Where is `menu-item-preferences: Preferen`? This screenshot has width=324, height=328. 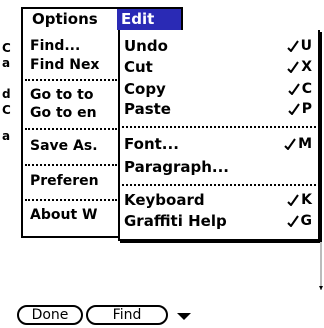
menu-item-preferences: Preferen is located at coordinates (64, 181).